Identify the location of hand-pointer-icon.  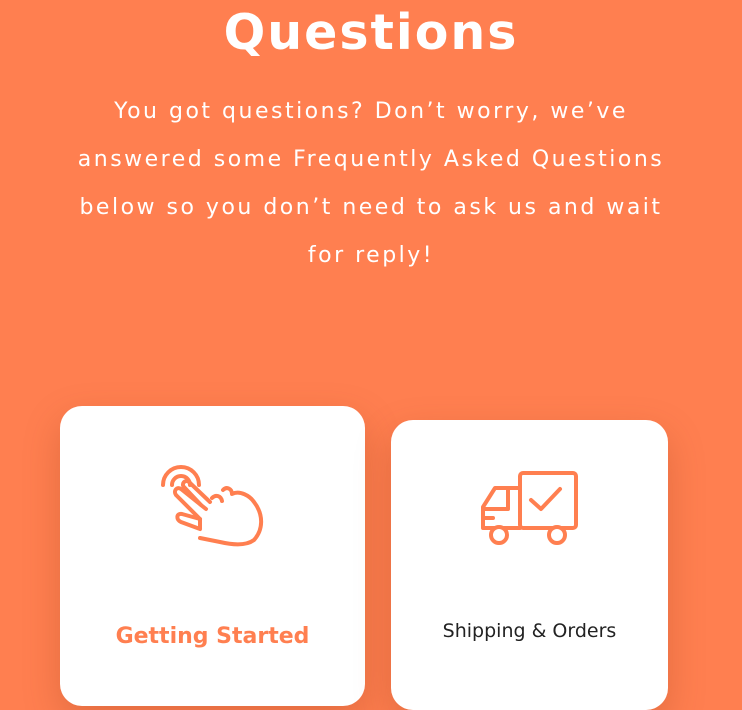
(212, 504).